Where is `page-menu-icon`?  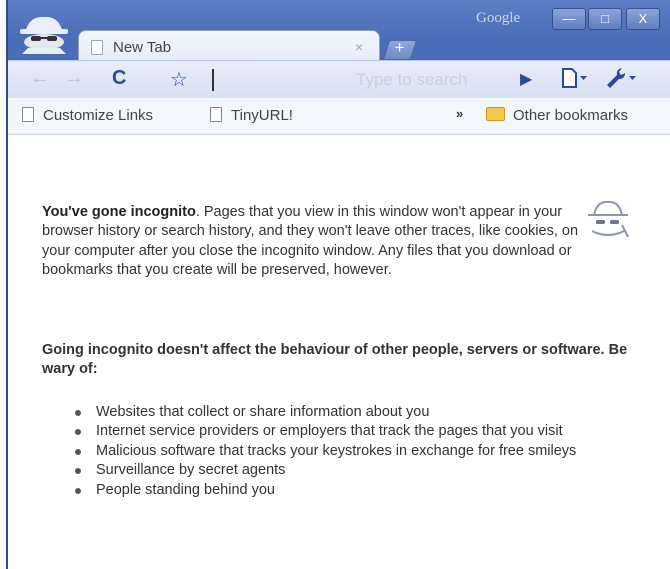 page-menu-icon is located at coordinates (574, 78).